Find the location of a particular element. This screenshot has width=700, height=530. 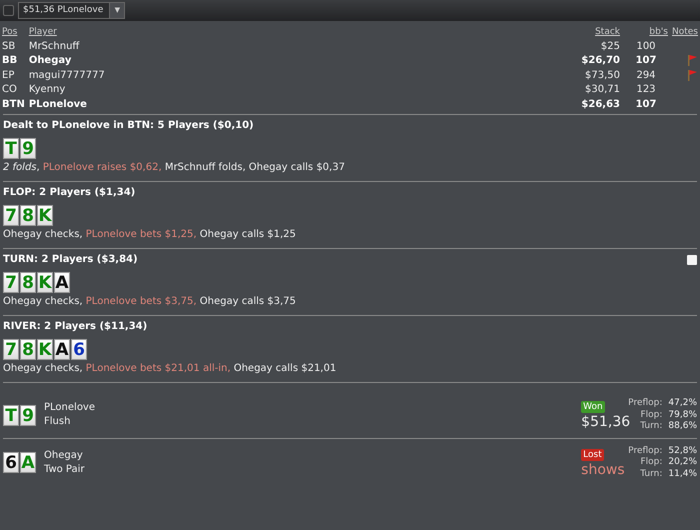

column-header: Stack is located at coordinates (607, 32).